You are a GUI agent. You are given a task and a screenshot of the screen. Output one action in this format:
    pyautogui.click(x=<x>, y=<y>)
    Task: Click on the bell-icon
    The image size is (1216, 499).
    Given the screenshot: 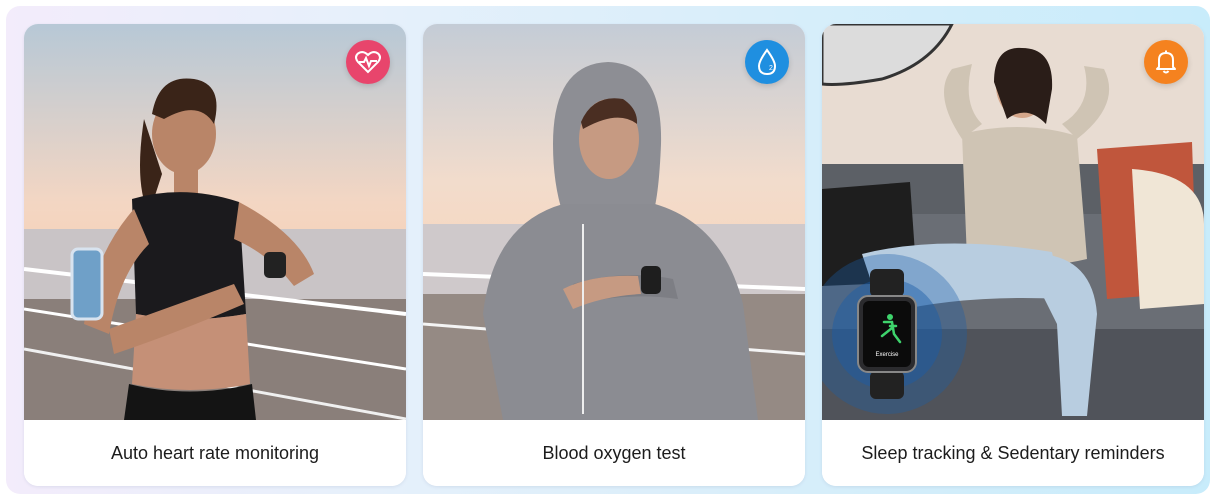 What is the action you would take?
    pyautogui.click(x=1166, y=62)
    